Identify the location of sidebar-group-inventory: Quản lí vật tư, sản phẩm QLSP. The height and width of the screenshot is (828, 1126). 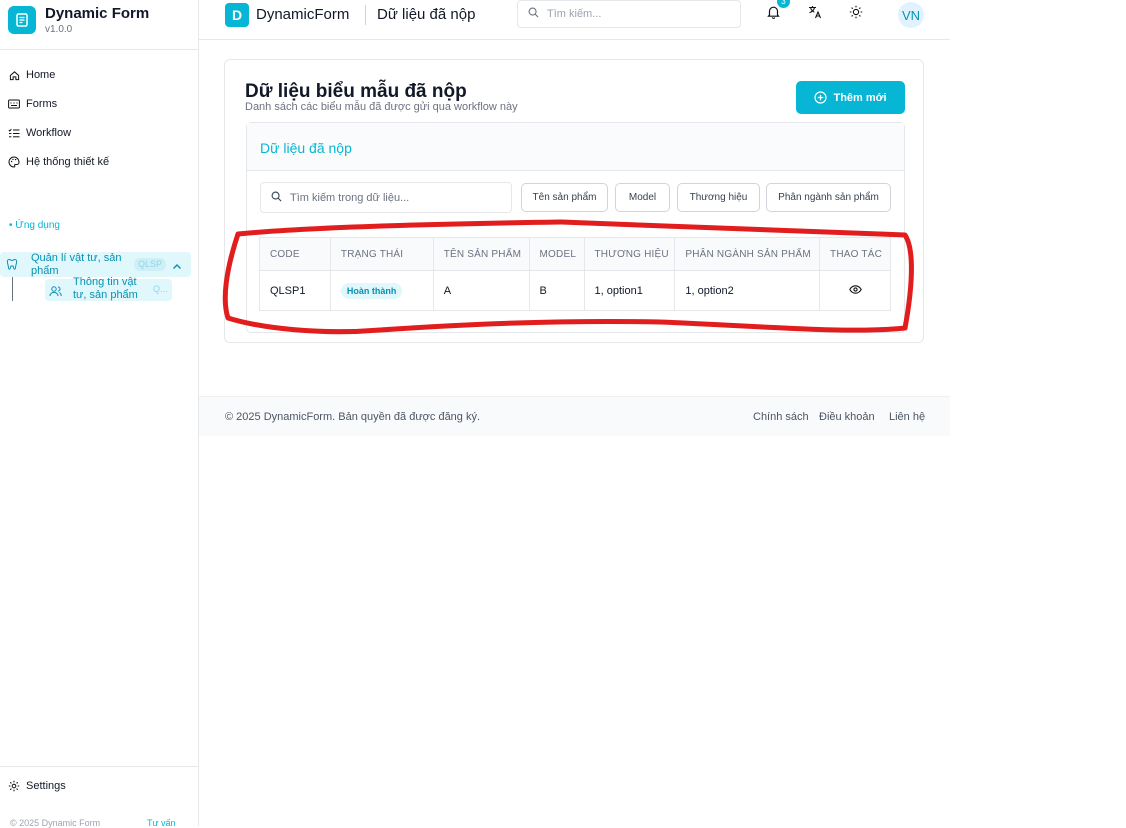
(95, 264).